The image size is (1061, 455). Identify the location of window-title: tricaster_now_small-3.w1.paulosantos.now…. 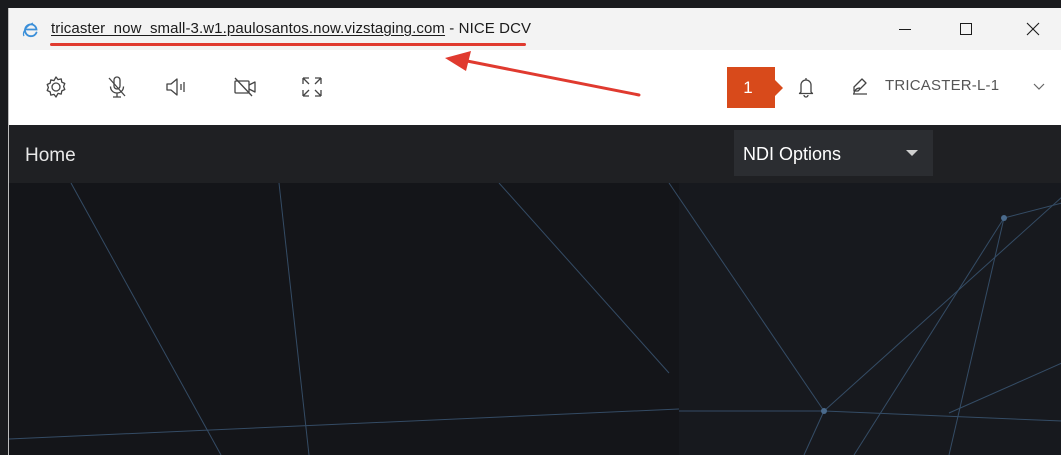
(291, 28).